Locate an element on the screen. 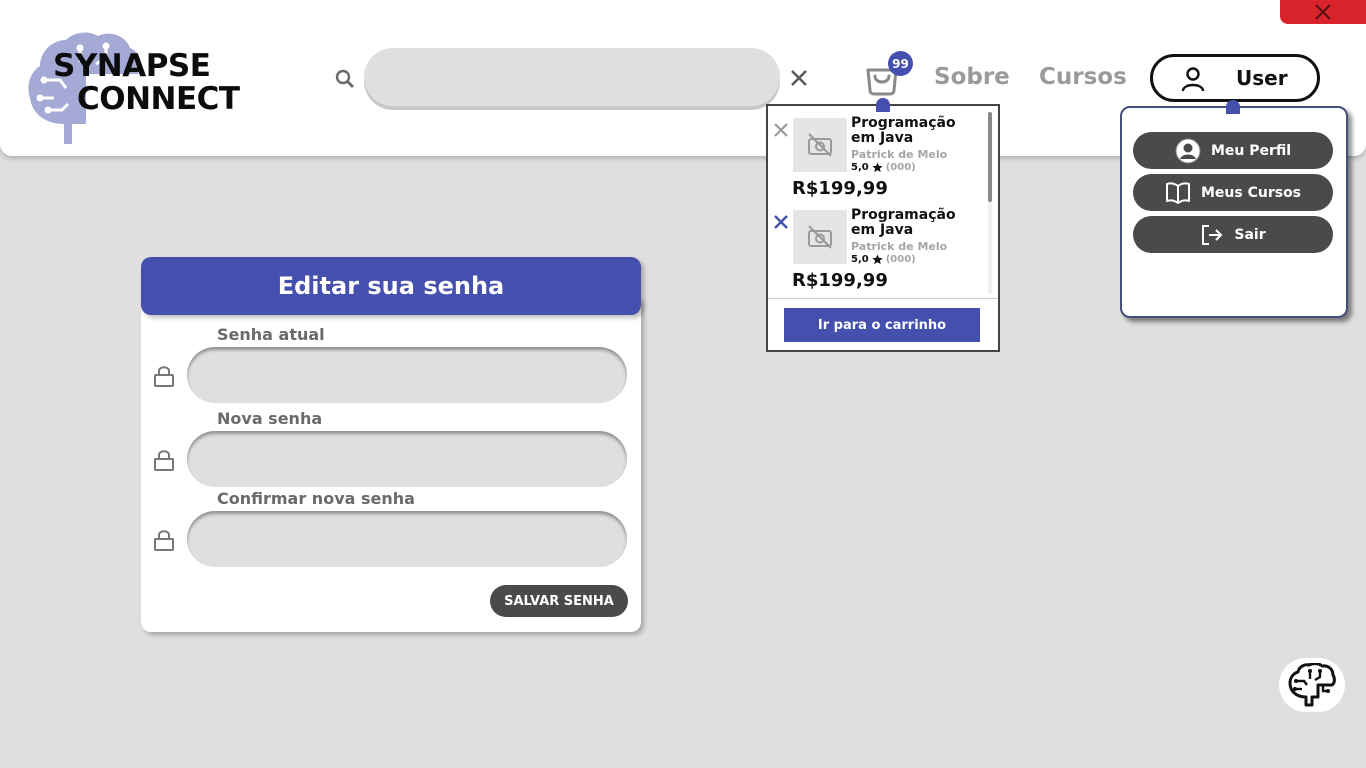 The height and width of the screenshot is (768, 1366). current-password-input is located at coordinates (407, 375).